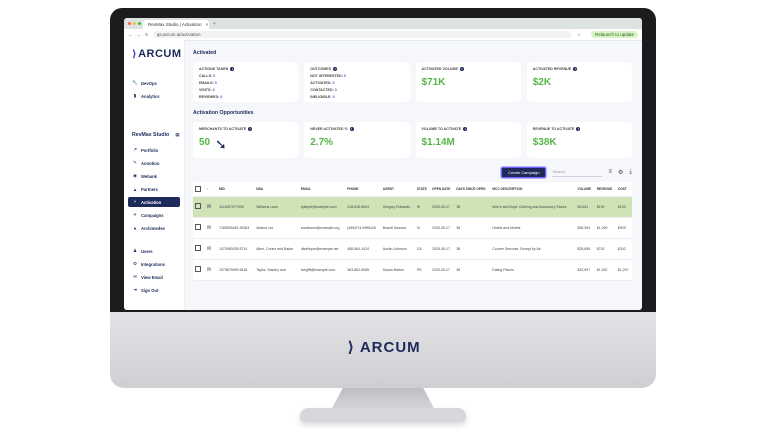 The height and width of the screenshot is (432, 768). Describe the element at coordinates (154, 290) in the screenshot. I see `sidebar-item-sign-out: ⇥ Sign Out` at that location.